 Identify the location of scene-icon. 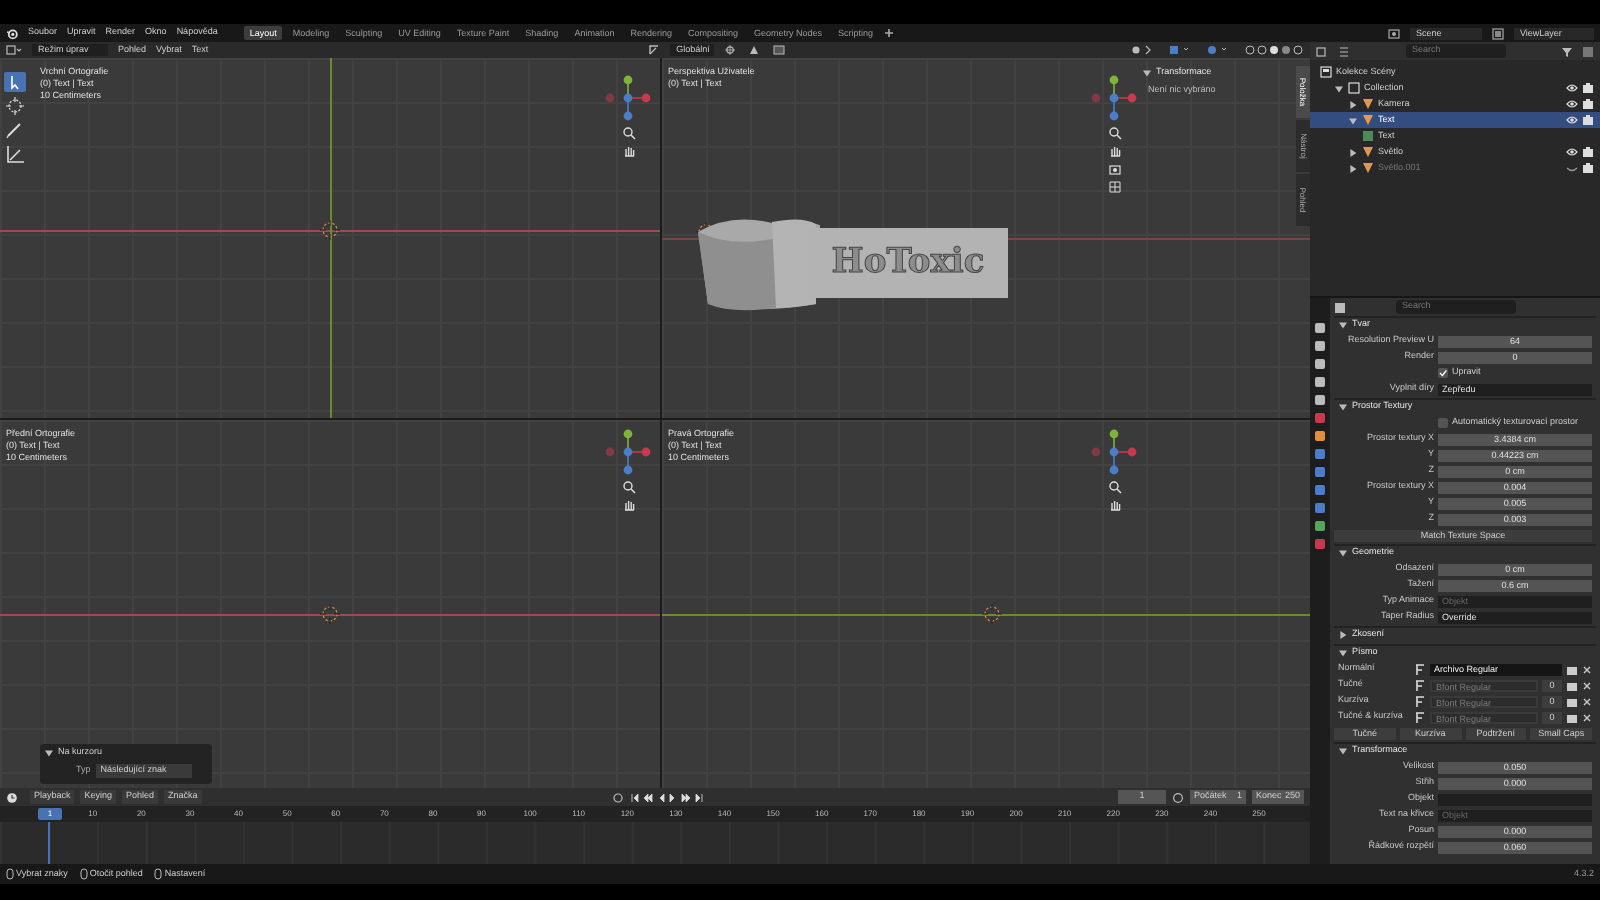
(1394, 33).